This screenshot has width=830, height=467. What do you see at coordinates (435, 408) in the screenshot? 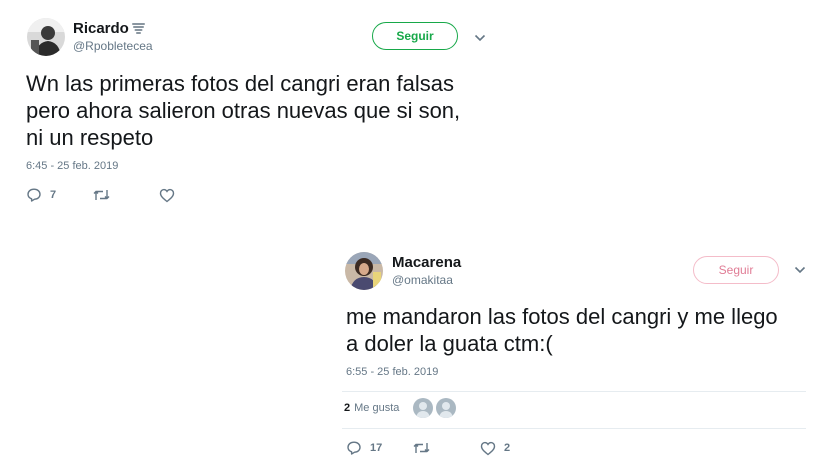
I see `likers-avatars` at bounding box center [435, 408].